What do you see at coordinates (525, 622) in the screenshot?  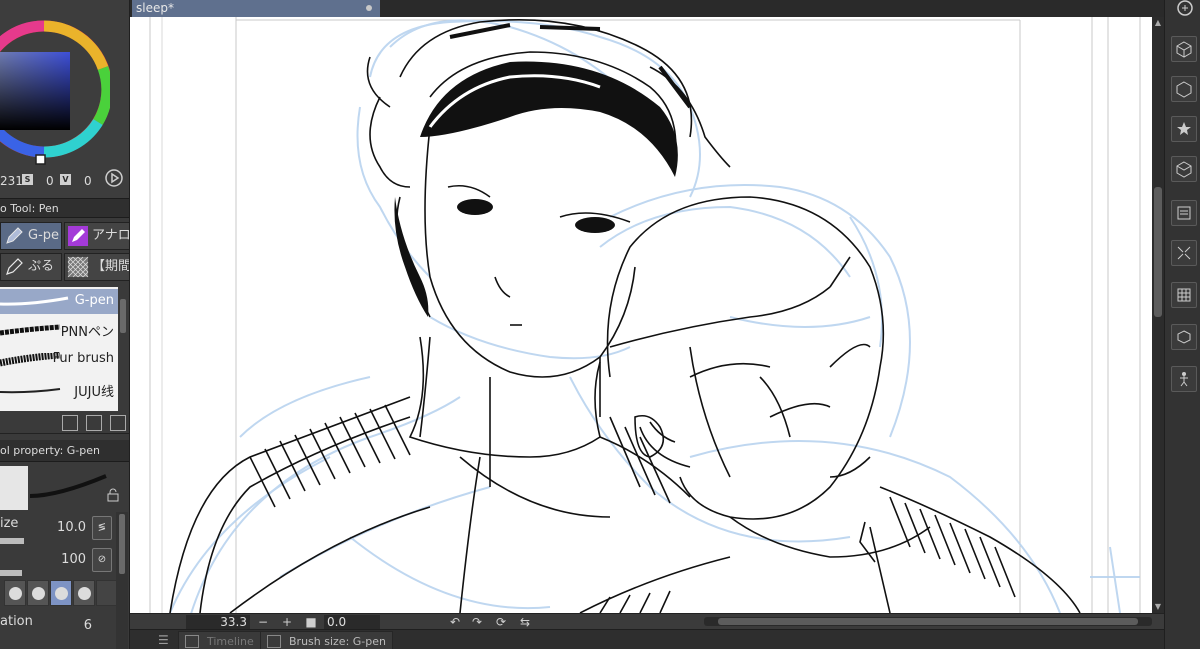 I see `flip-icon: ⇆` at bounding box center [525, 622].